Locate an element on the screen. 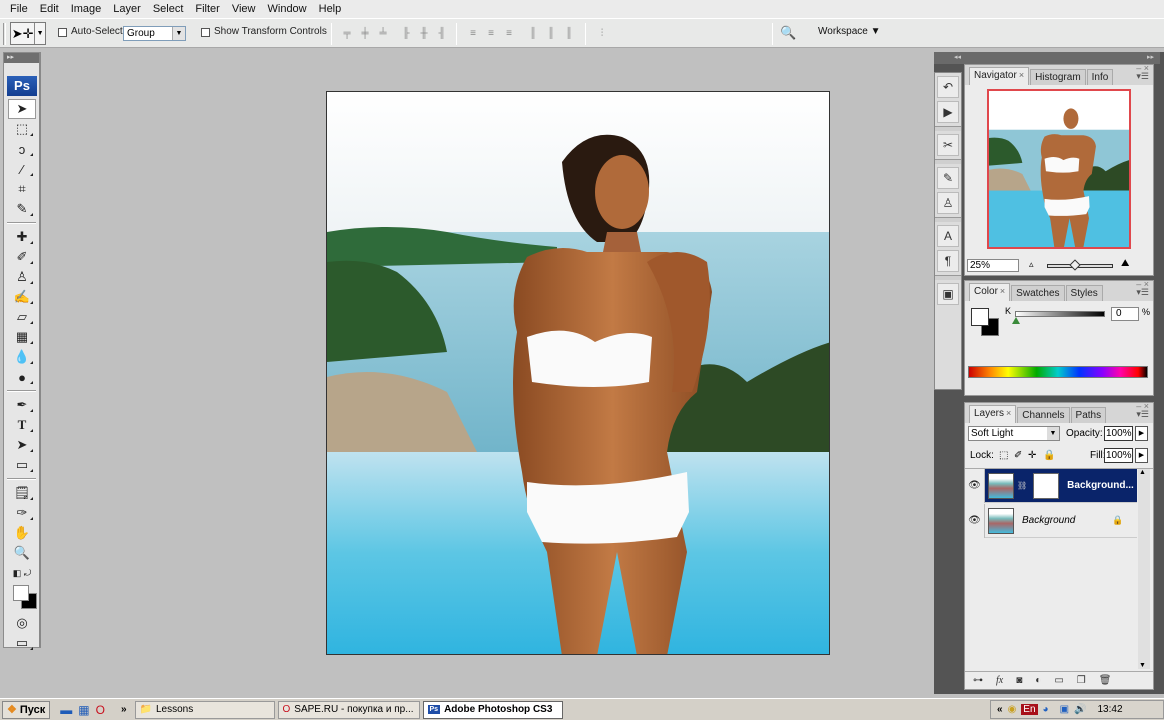 This screenshot has width=1164, height=720. tab-info: Info is located at coordinates (1100, 77).